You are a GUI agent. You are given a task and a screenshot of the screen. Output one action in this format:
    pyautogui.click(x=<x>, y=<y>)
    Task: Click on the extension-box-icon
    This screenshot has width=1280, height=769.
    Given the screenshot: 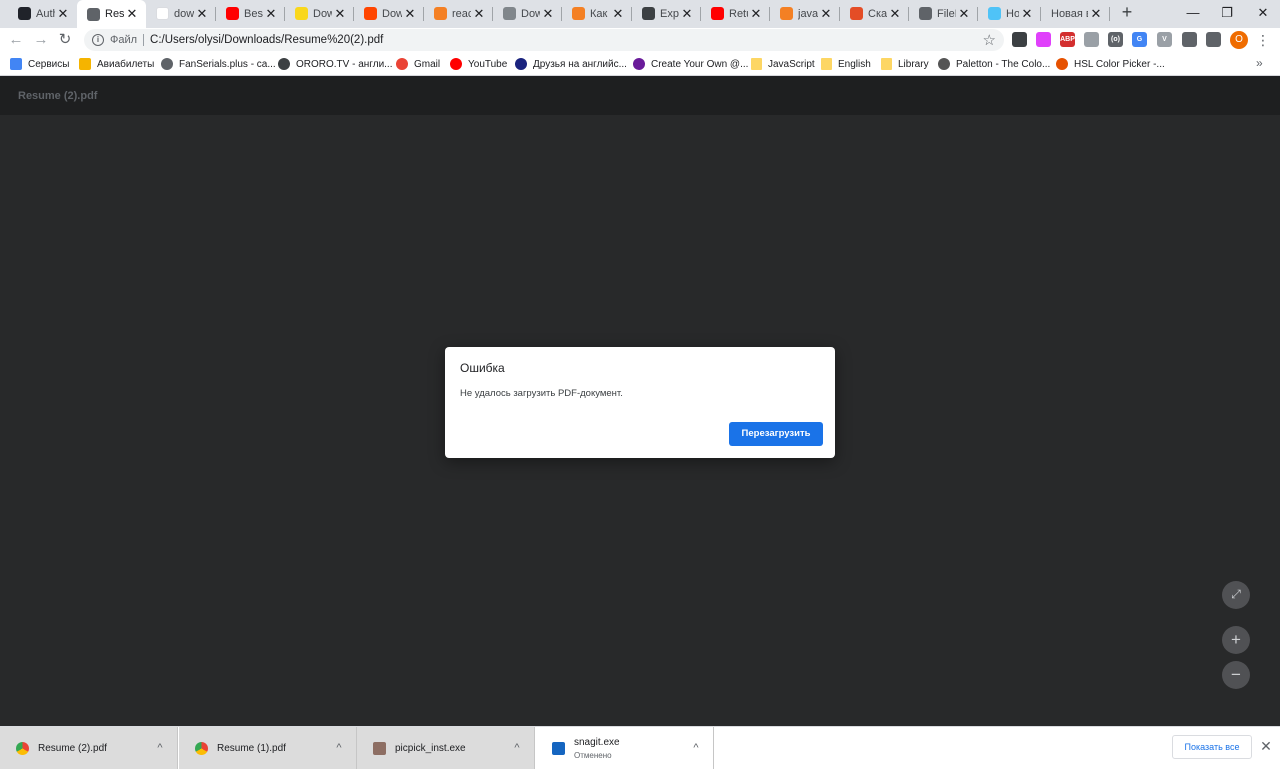 What is the action you would take?
    pyautogui.click(x=1091, y=39)
    